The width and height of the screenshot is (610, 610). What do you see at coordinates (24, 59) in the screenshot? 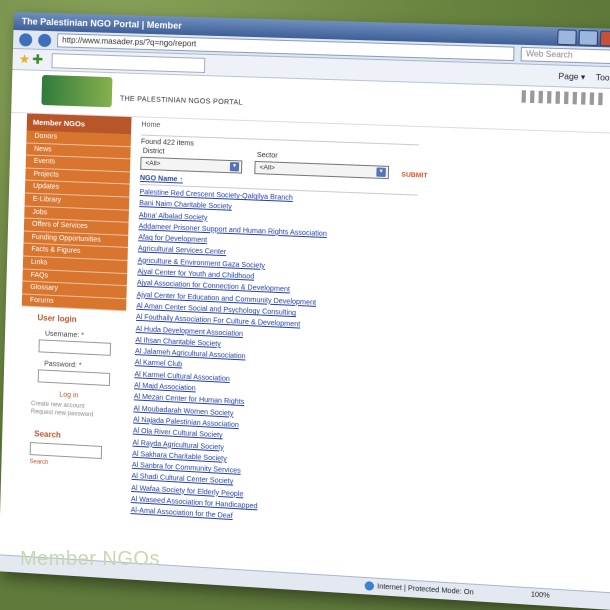
I see `favorites-star-icon: ★` at bounding box center [24, 59].